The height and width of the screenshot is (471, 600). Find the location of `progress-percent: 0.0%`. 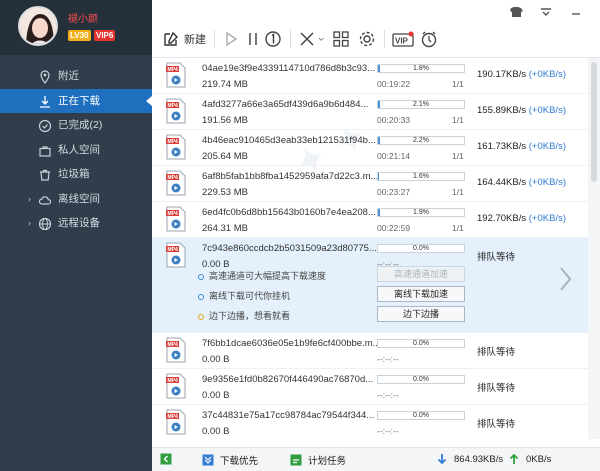

progress-percent: 0.0% is located at coordinates (421, 379).